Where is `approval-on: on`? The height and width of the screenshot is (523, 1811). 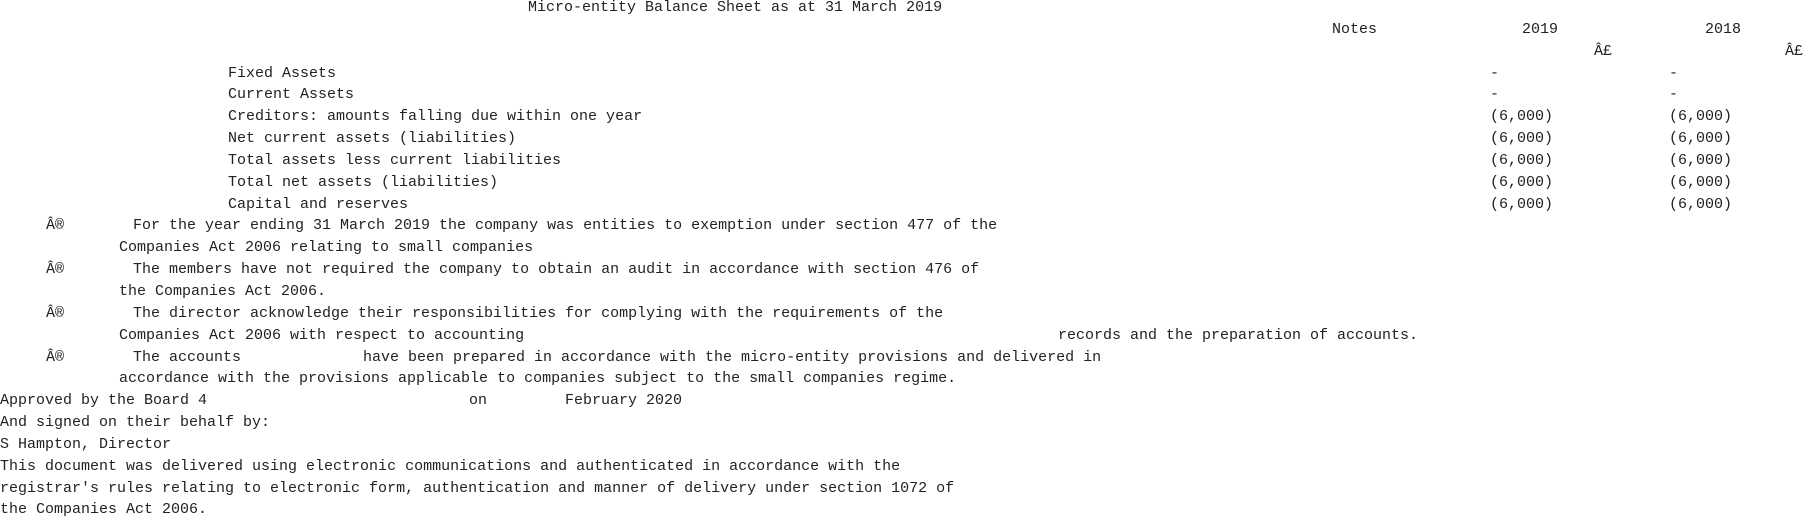
approval-on: on is located at coordinates (478, 401).